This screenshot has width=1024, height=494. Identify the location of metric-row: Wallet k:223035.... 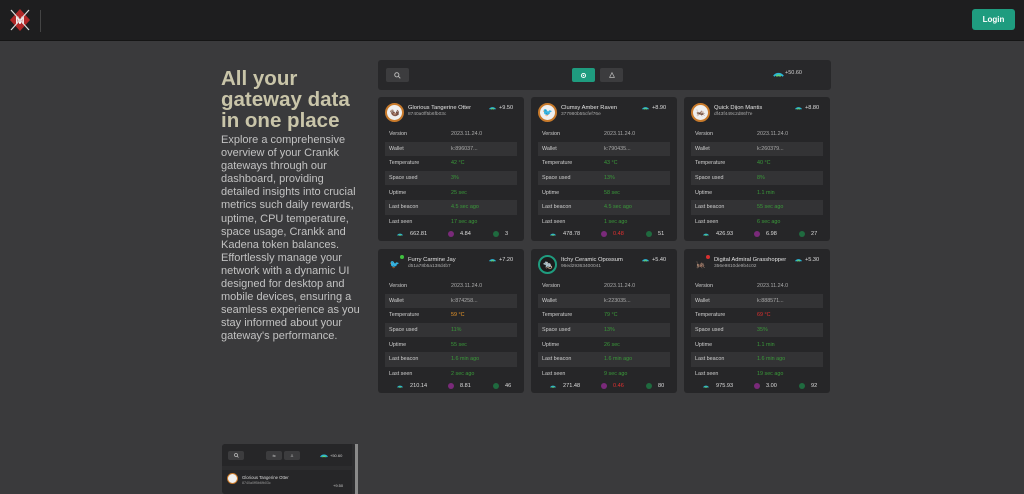
(604, 301).